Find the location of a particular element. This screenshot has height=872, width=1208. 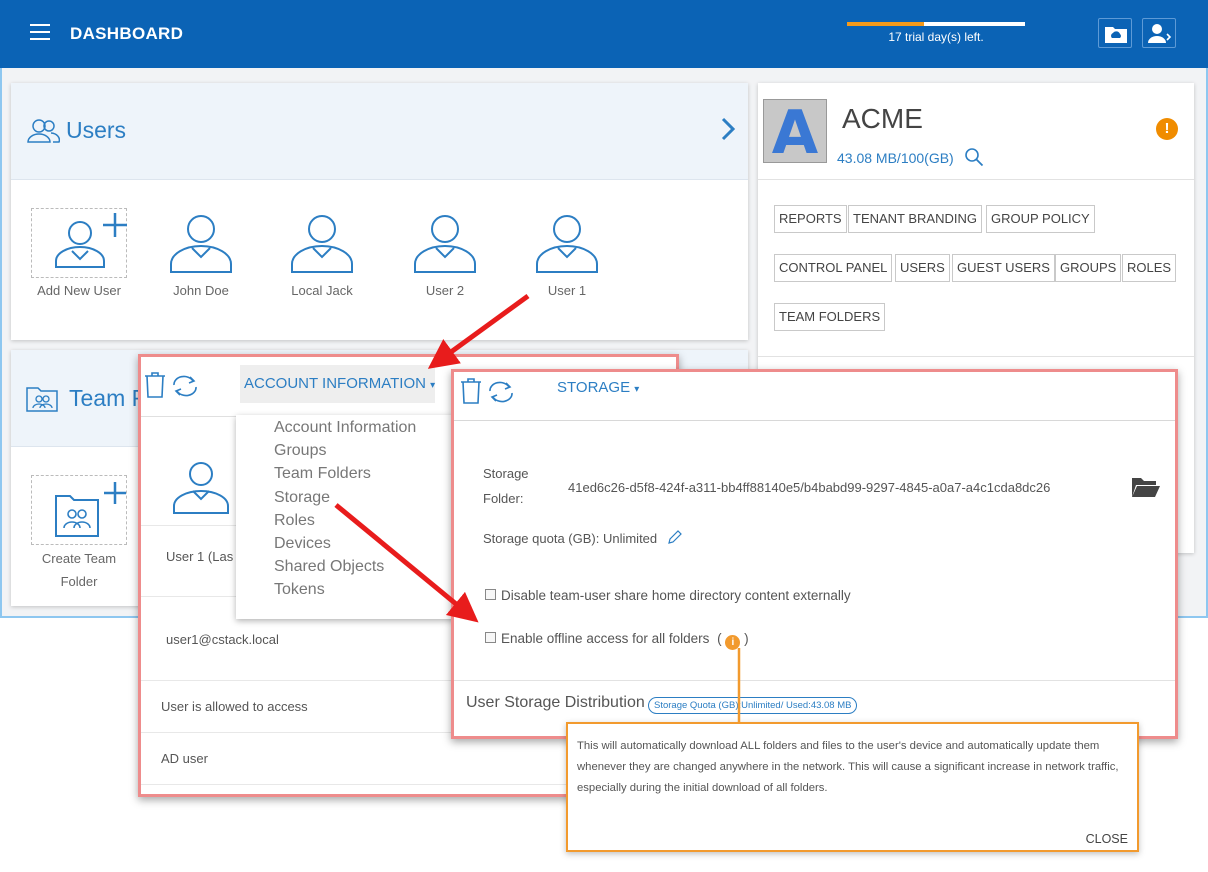

create-team-folder-box is located at coordinates (79, 510).